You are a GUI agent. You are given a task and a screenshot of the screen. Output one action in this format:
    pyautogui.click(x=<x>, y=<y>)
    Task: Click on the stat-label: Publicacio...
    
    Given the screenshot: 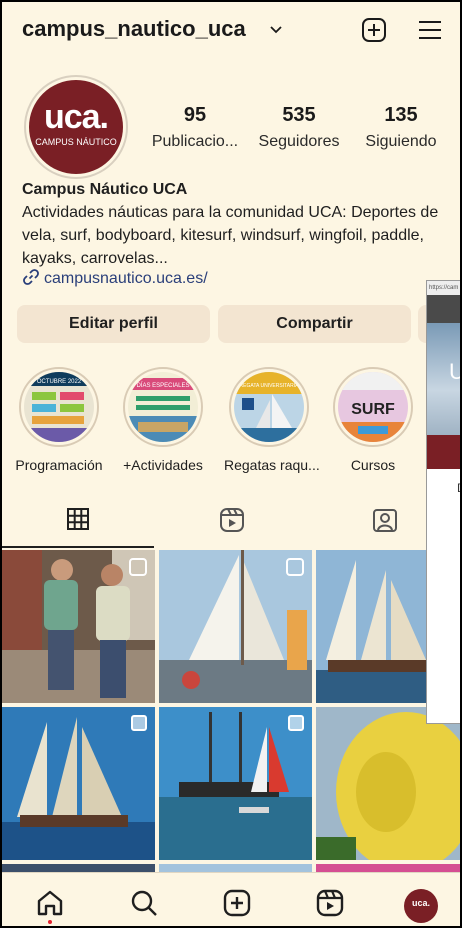 What is the action you would take?
    pyautogui.click(x=195, y=141)
    